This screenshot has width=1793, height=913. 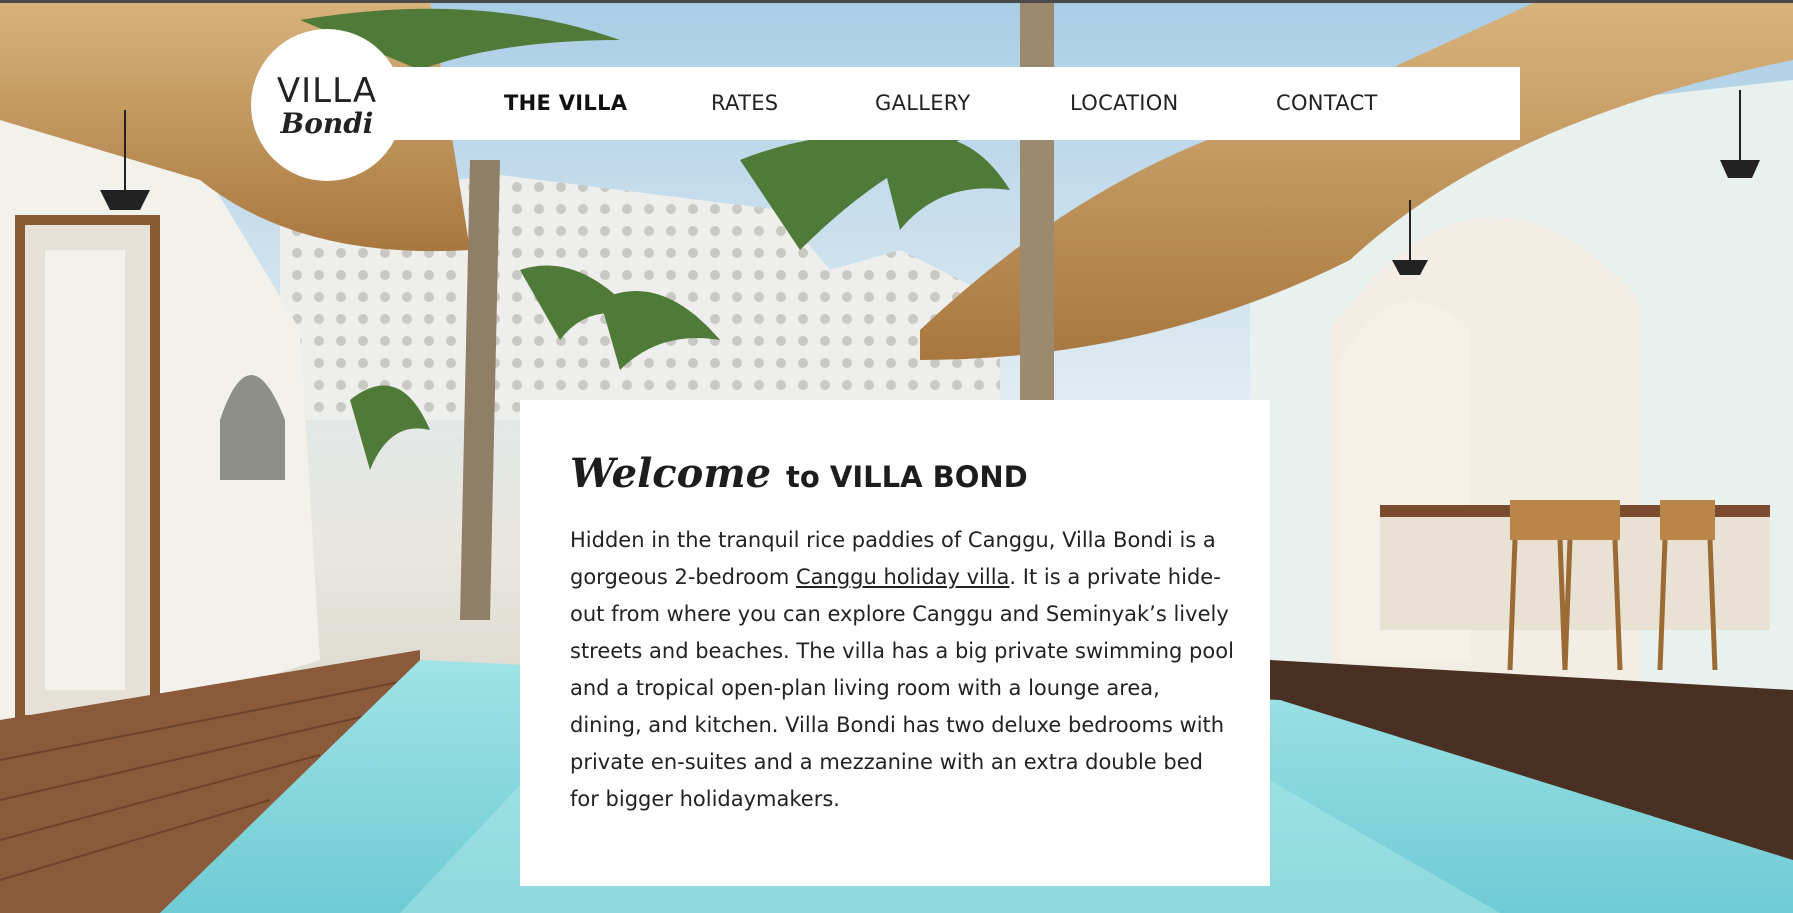 What do you see at coordinates (327, 91) in the screenshot?
I see `logo-villa-text: VILLA` at bounding box center [327, 91].